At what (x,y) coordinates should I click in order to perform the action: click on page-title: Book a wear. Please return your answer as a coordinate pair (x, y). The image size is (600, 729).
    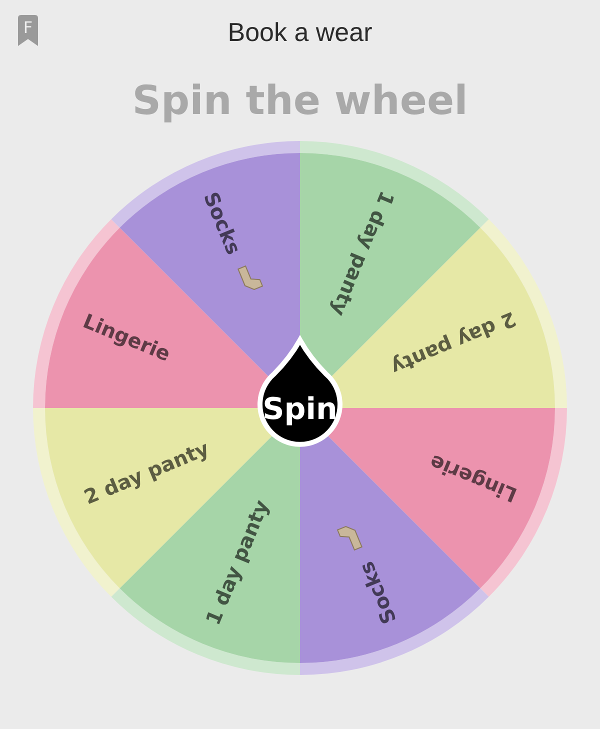
    Looking at the image, I should click on (300, 32).